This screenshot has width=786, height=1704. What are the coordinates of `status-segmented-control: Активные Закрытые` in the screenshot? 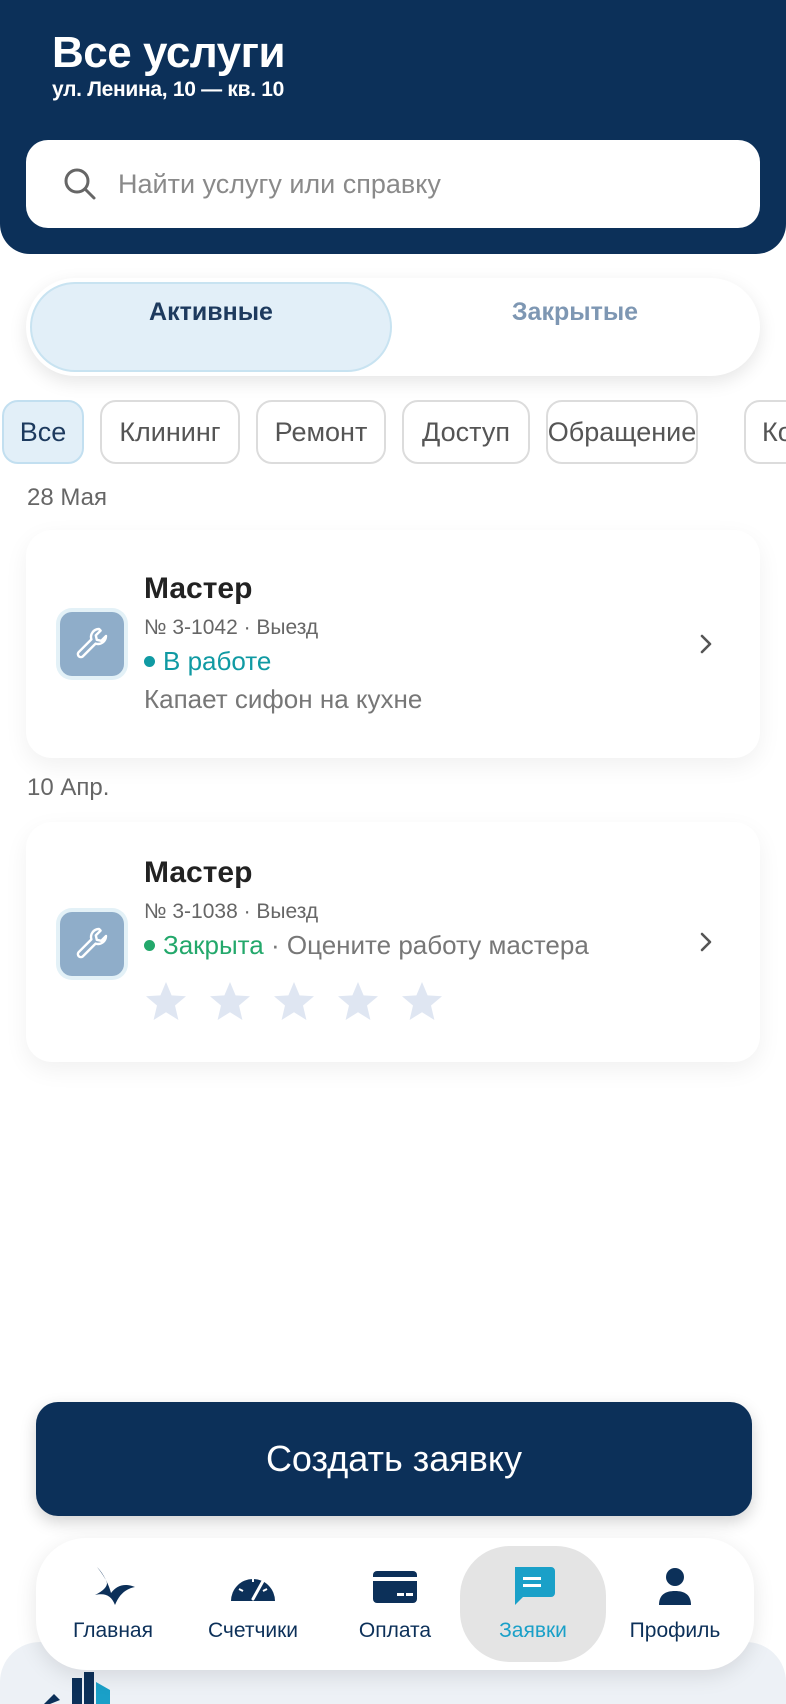 It's located at (393, 327).